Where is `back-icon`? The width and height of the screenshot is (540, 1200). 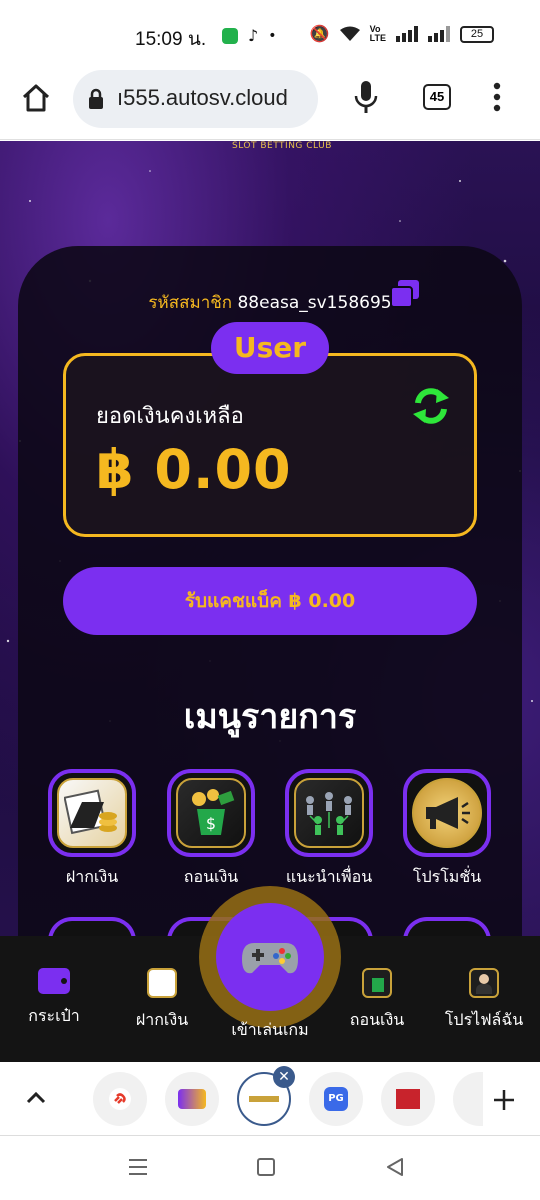
back-icon is located at coordinates (395, 1167).